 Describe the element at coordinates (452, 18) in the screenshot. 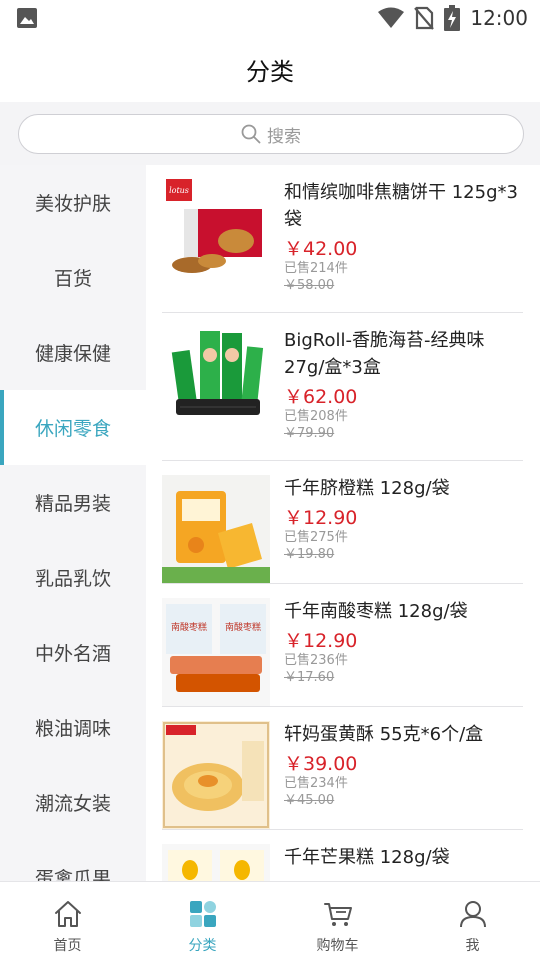

I see `battery-charging-icon` at that location.